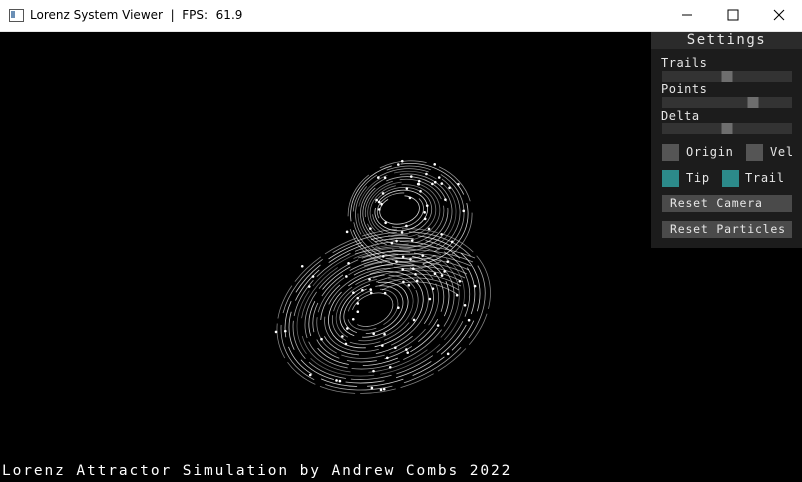 Image resolution: width=802 pixels, height=482 pixels. I want to click on maximize-icon, so click(733, 15).